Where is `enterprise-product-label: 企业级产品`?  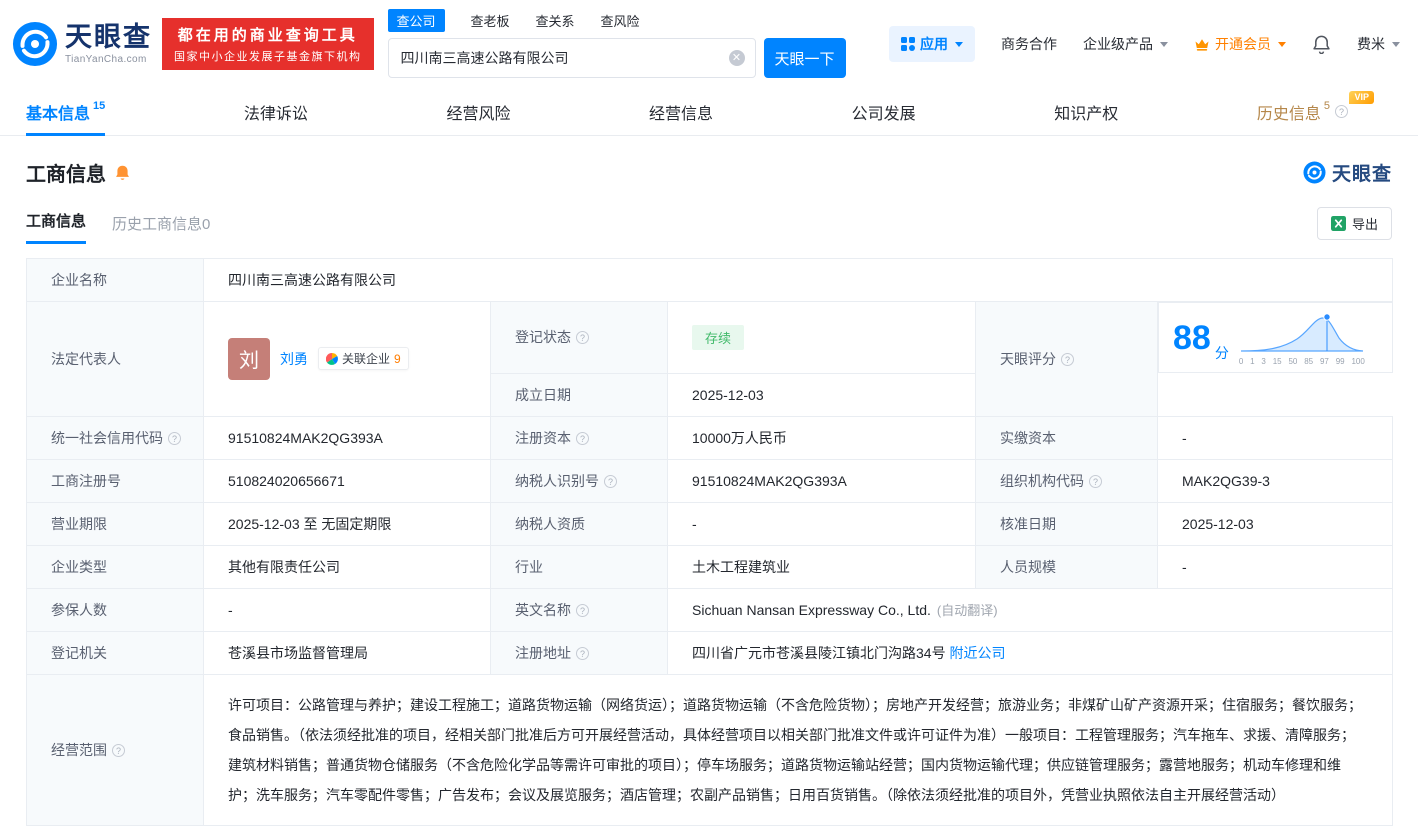 enterprise-product-label: 企业级产品 is located at coordinates (1118, 44).